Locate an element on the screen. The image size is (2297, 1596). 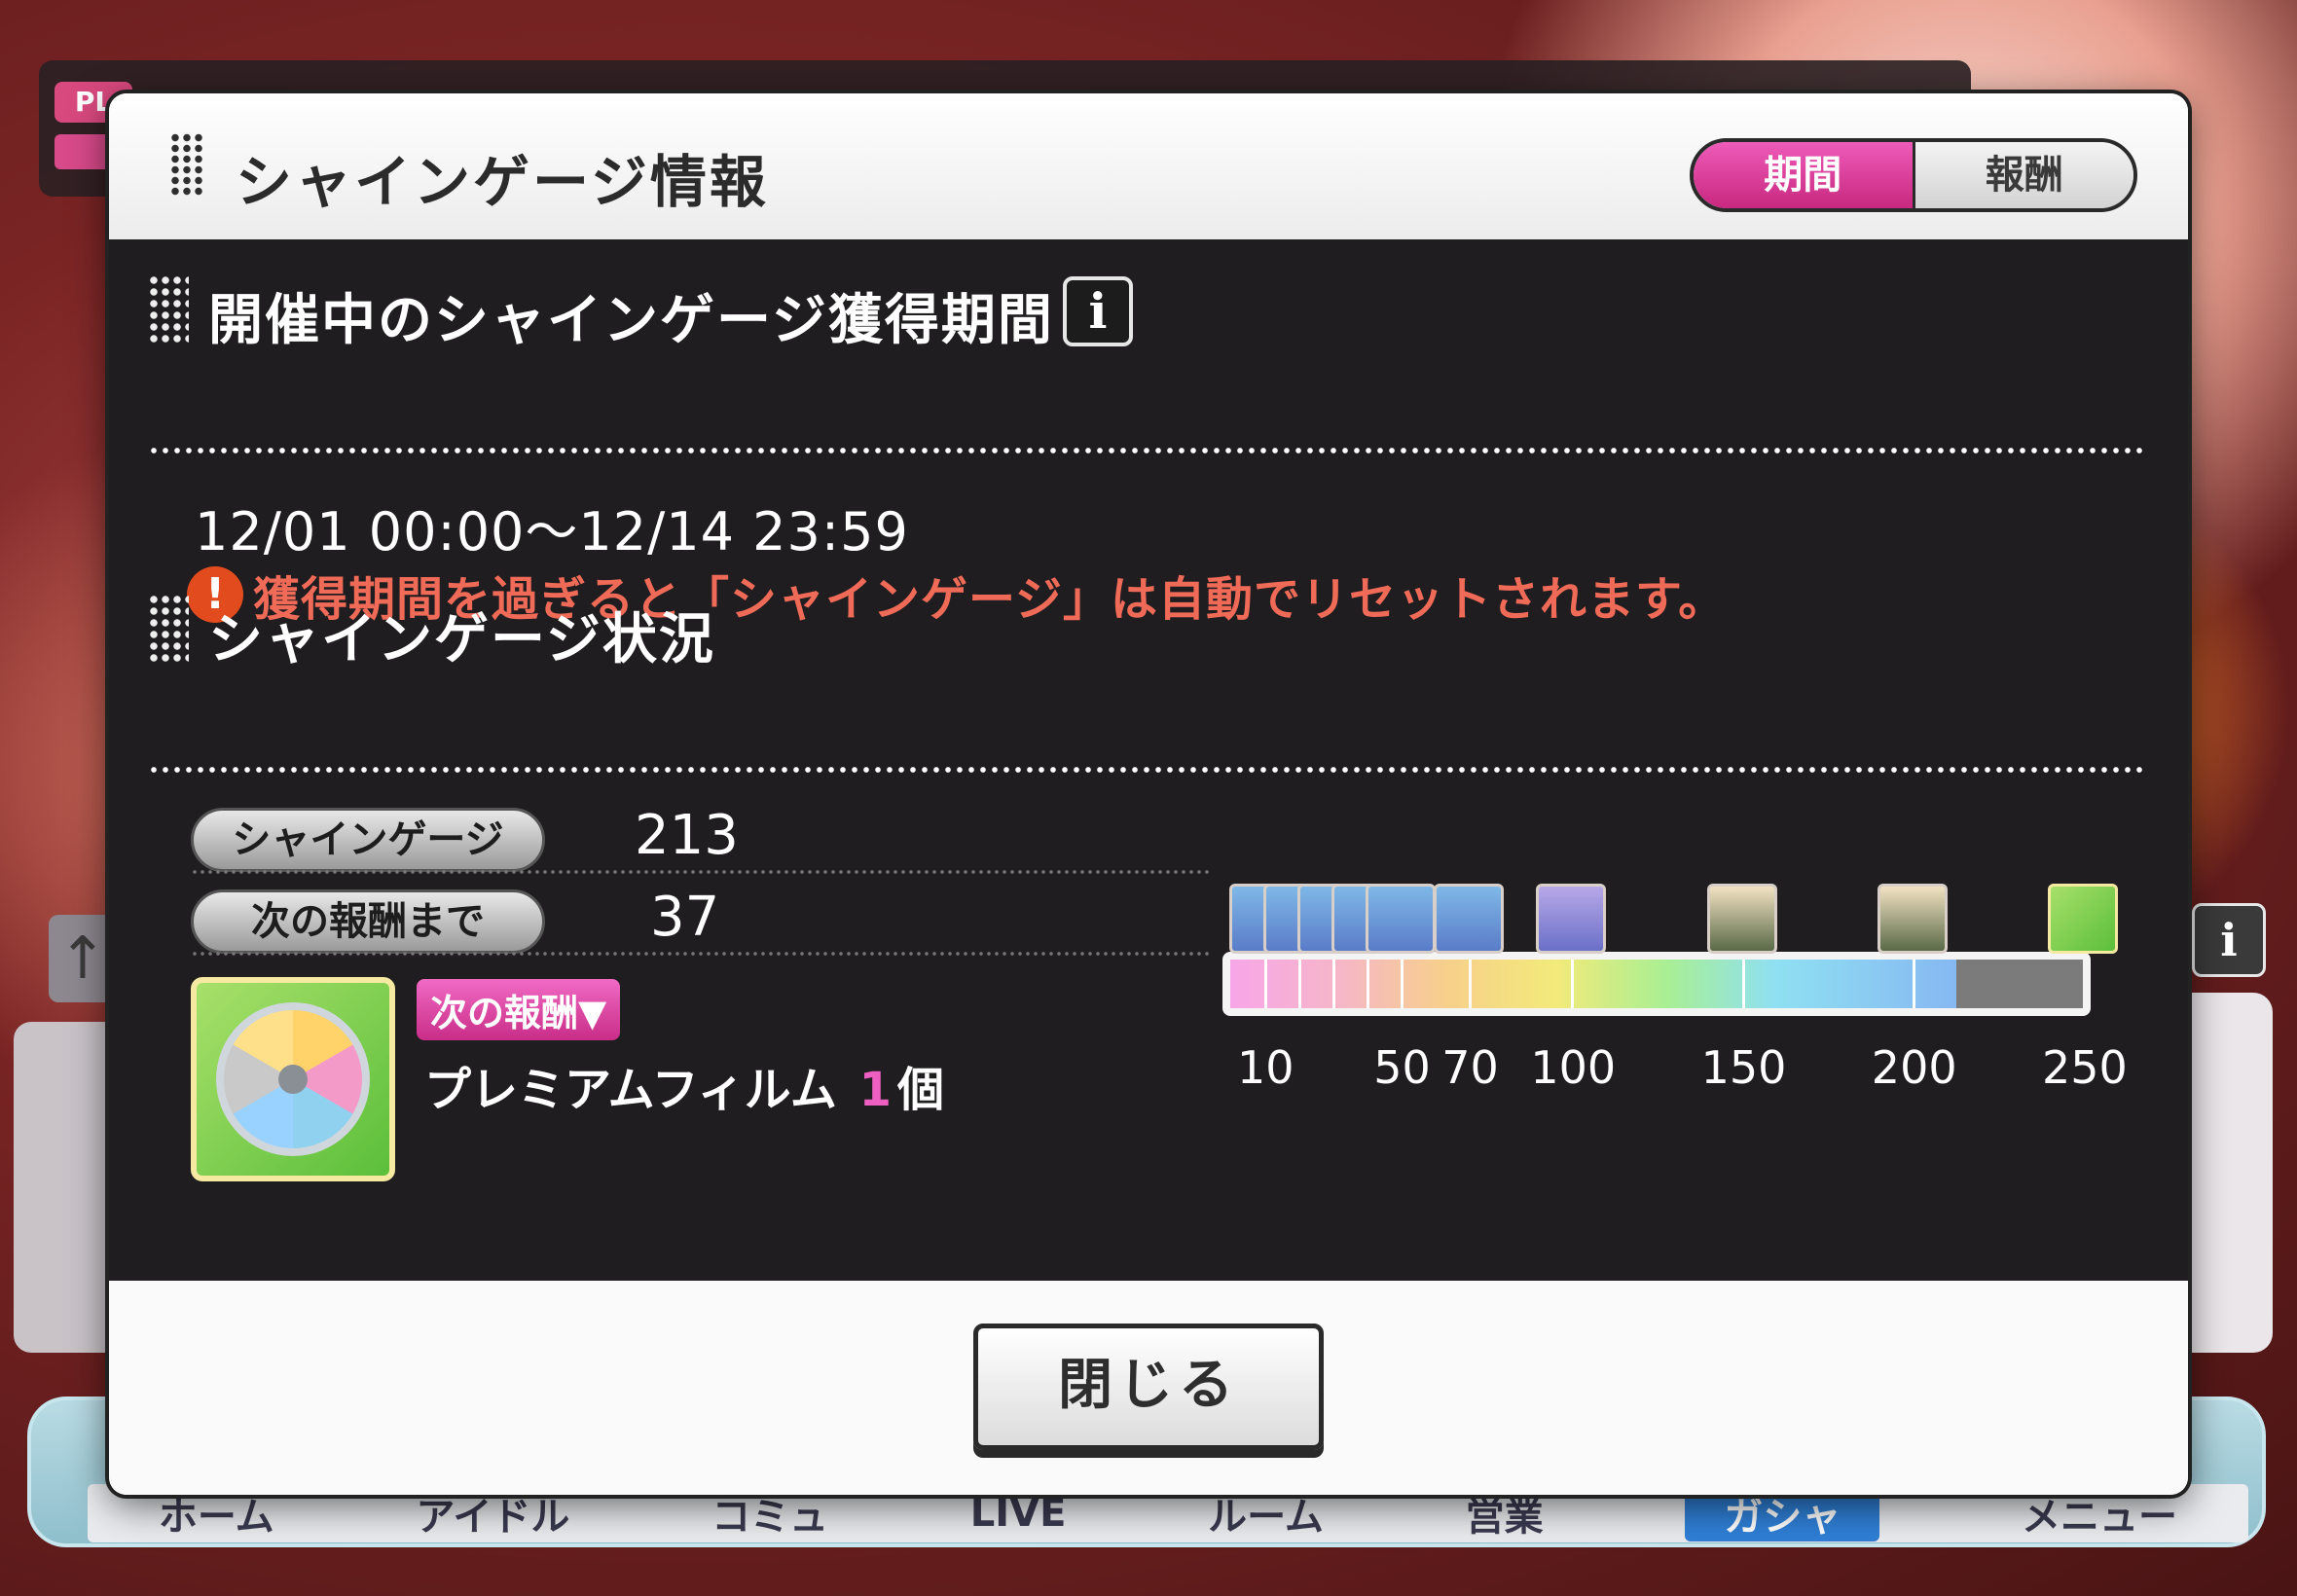
tab-reward: 報酬 is located at coordinates (2024, 175).